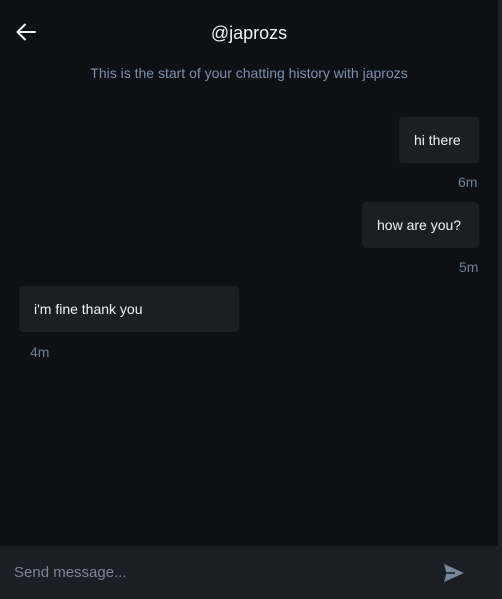  Describe the element at coordinates (468, 182) in the screenshot. I see `message-timestamp: 6m` at that location.